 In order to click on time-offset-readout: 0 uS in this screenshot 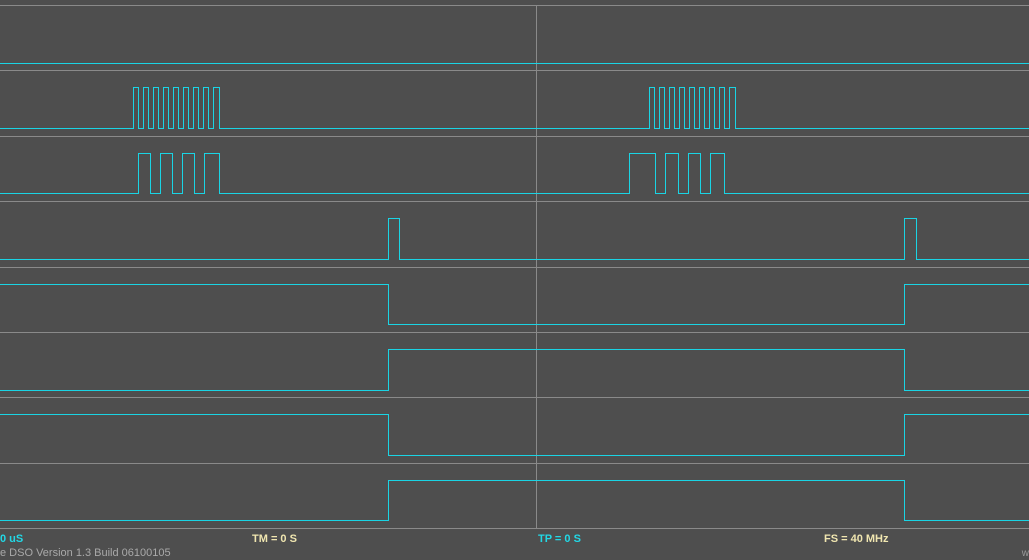, I will do `click(12, 539)`.